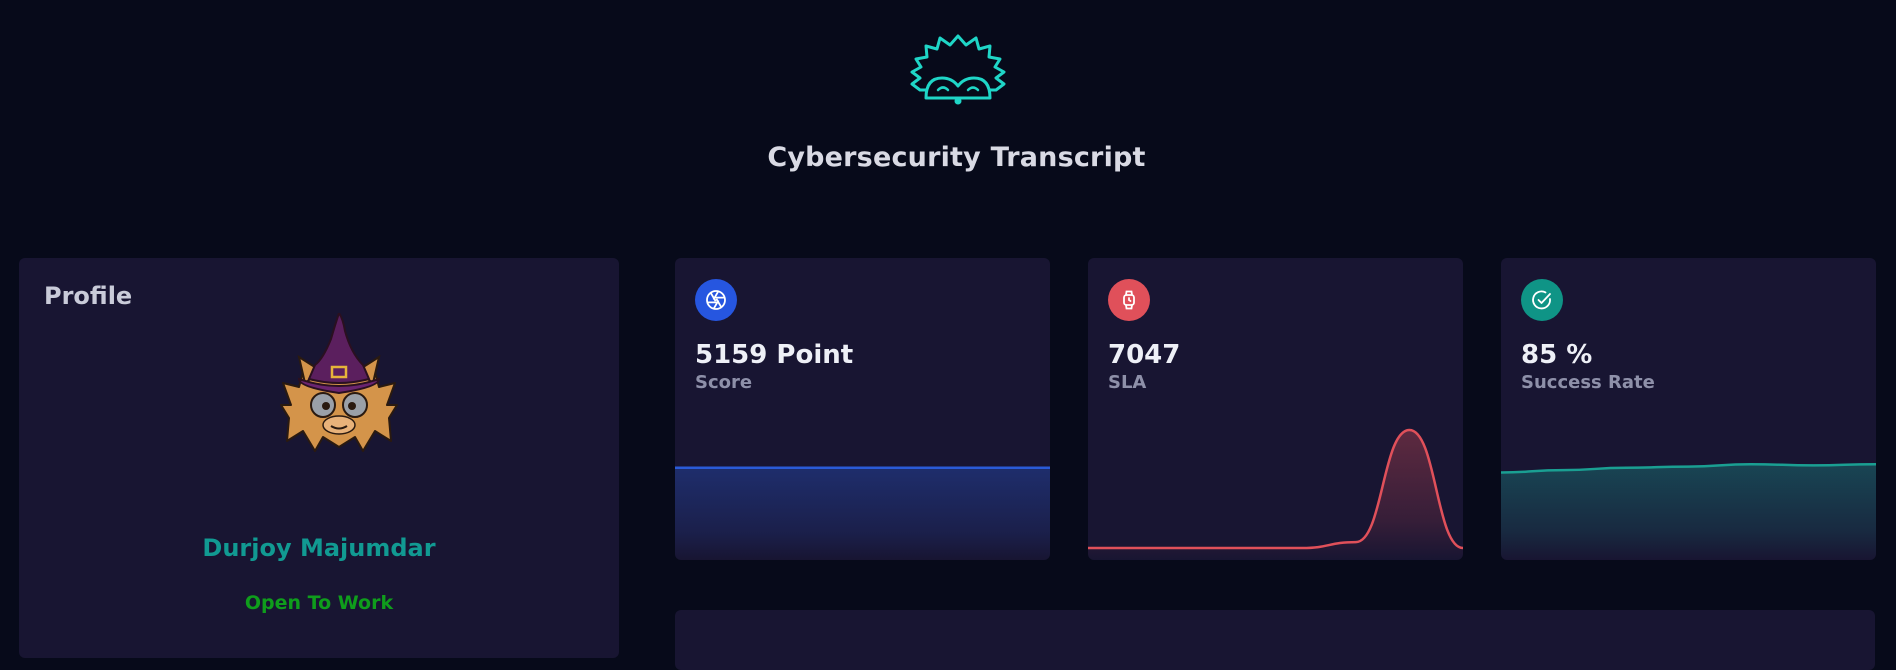 This screenshot has height=670, width=1896. I want to click on score-card: 5159 Point Score, so click(862, 409).